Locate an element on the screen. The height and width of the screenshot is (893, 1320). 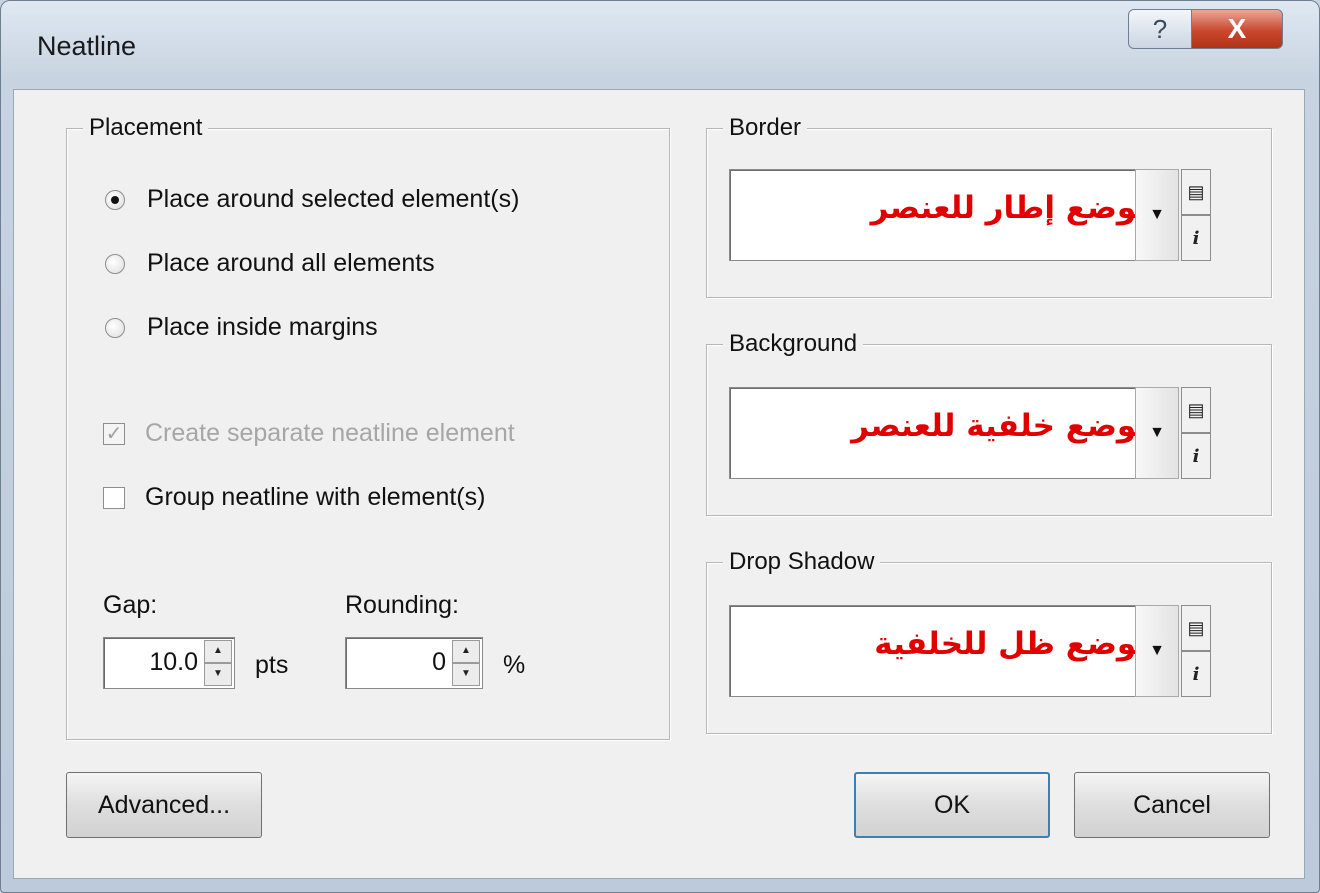
check-mark-icon: ✓ is located at coordinates (114, 433).